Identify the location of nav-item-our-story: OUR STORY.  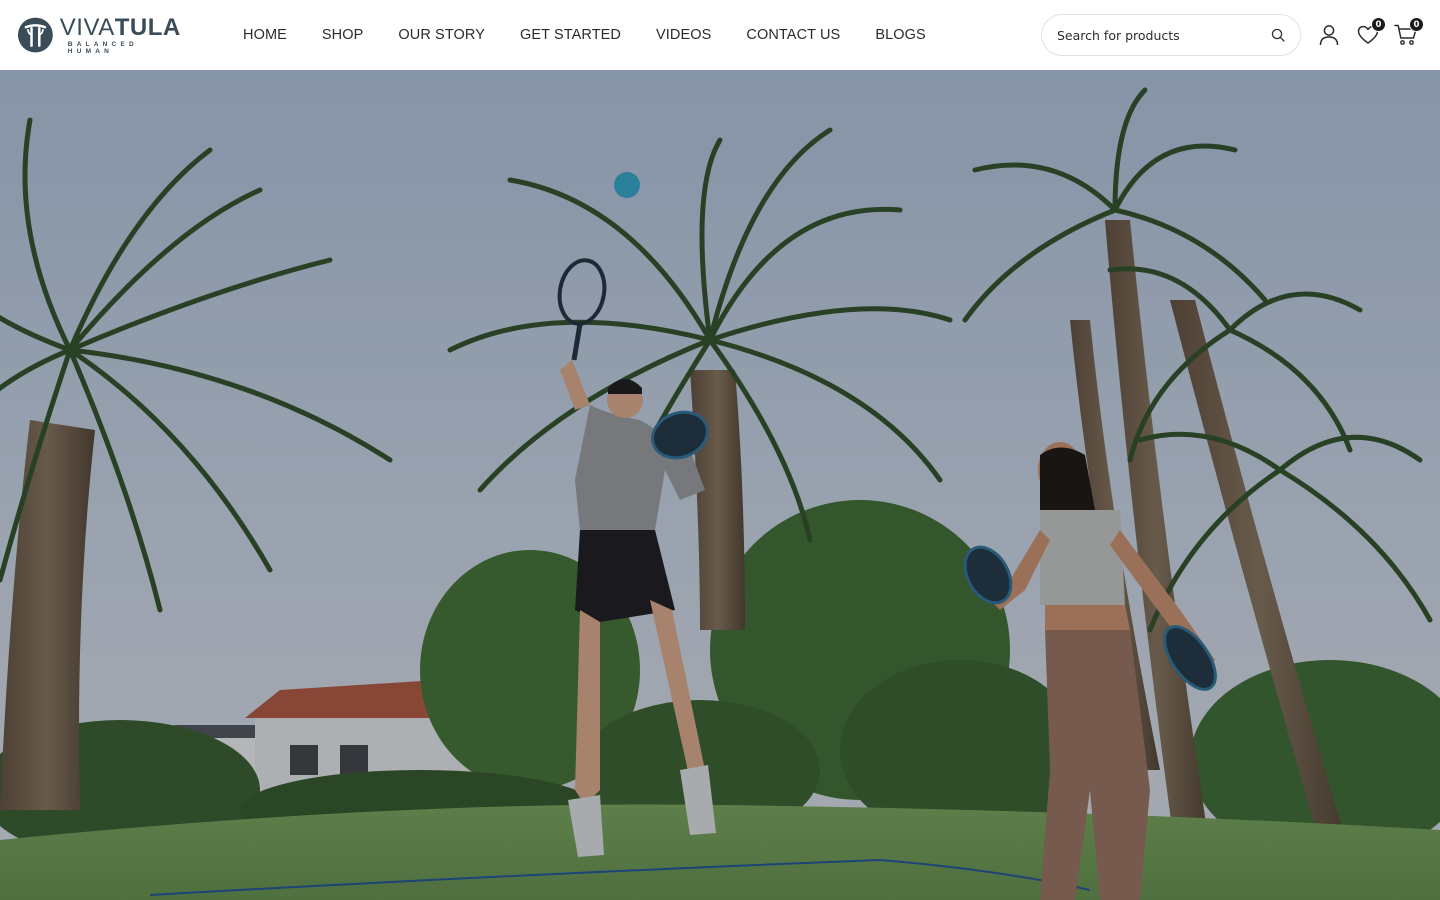
(441, 35).